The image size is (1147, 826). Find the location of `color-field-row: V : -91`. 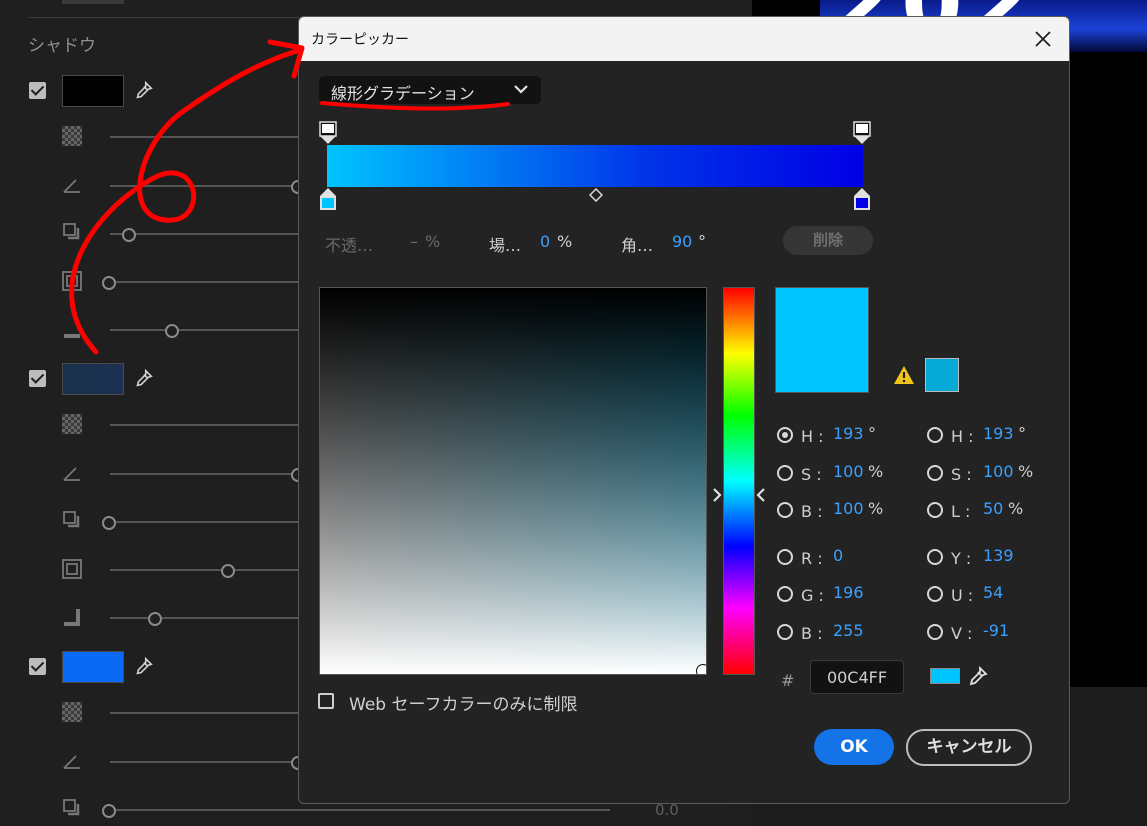

color-field-row: V : -91 is located at coordinates (997, 632).